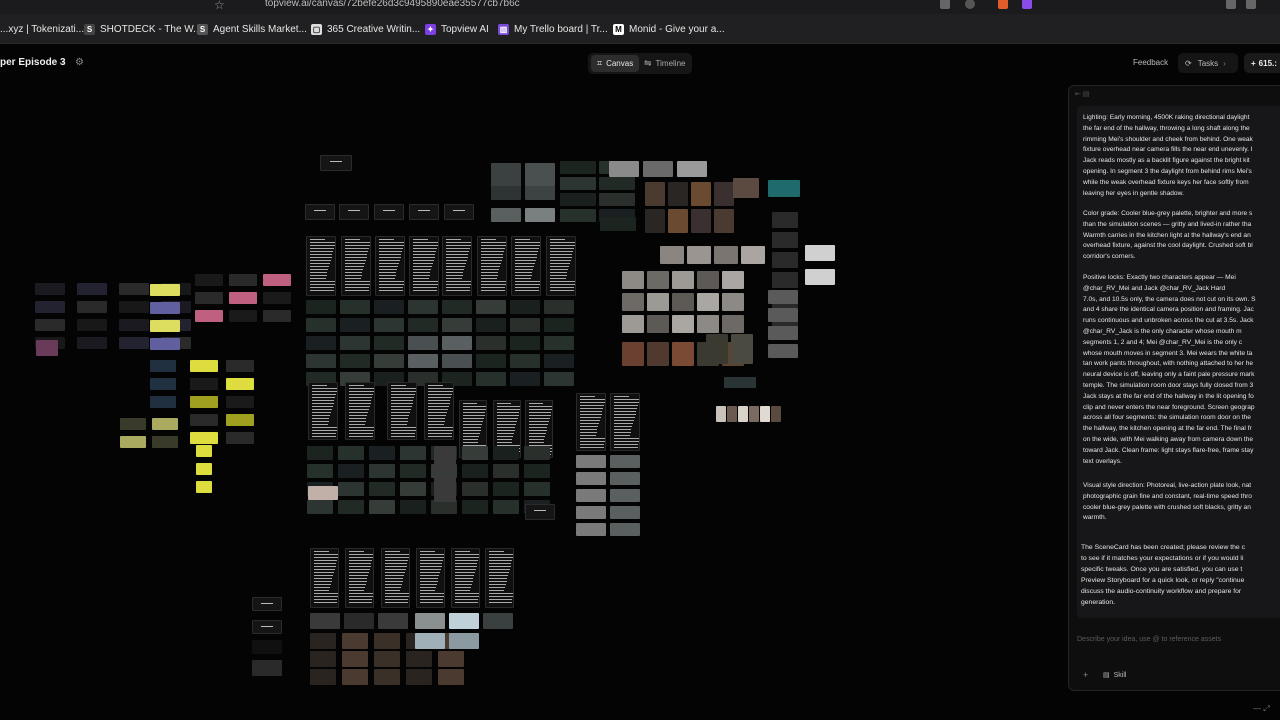 This screenshot has height=720, width=1280. What do you see at coordinates (1085, 675) in the screenshot?
I see `add-attachment-icon: +` at bounding box center [1085, 675].